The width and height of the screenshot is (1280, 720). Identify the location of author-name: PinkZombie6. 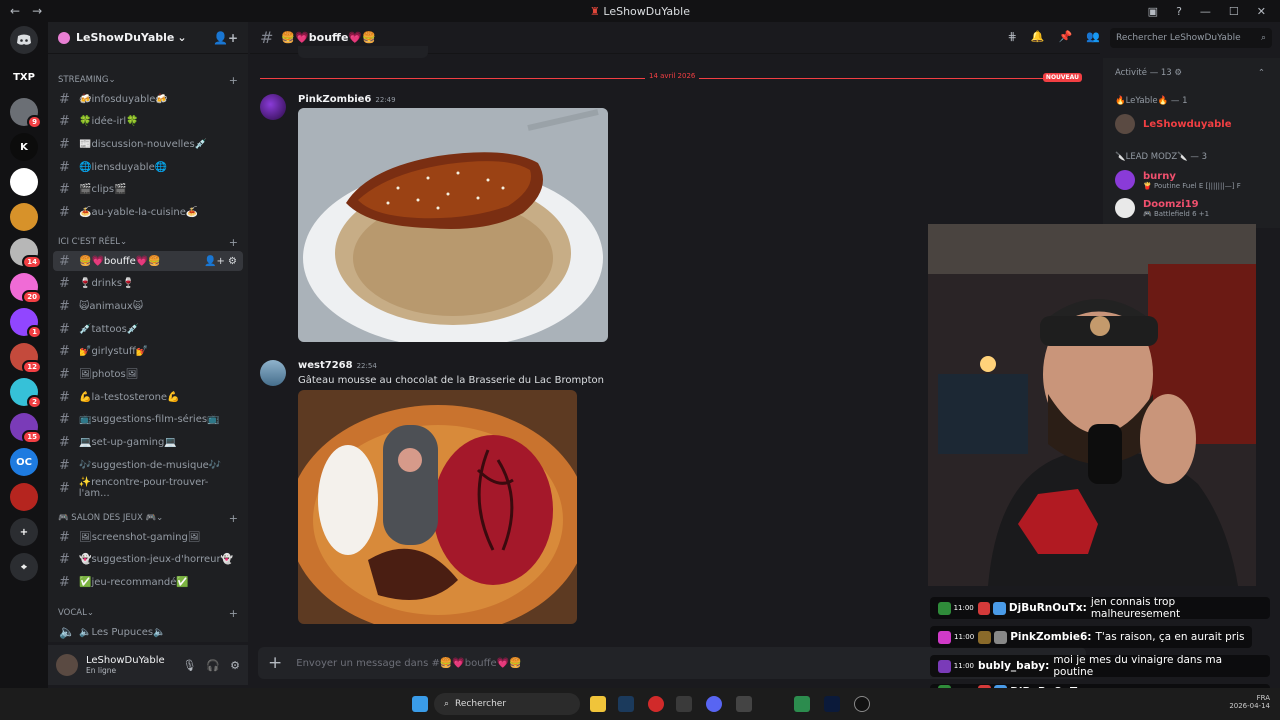
(334, 99).